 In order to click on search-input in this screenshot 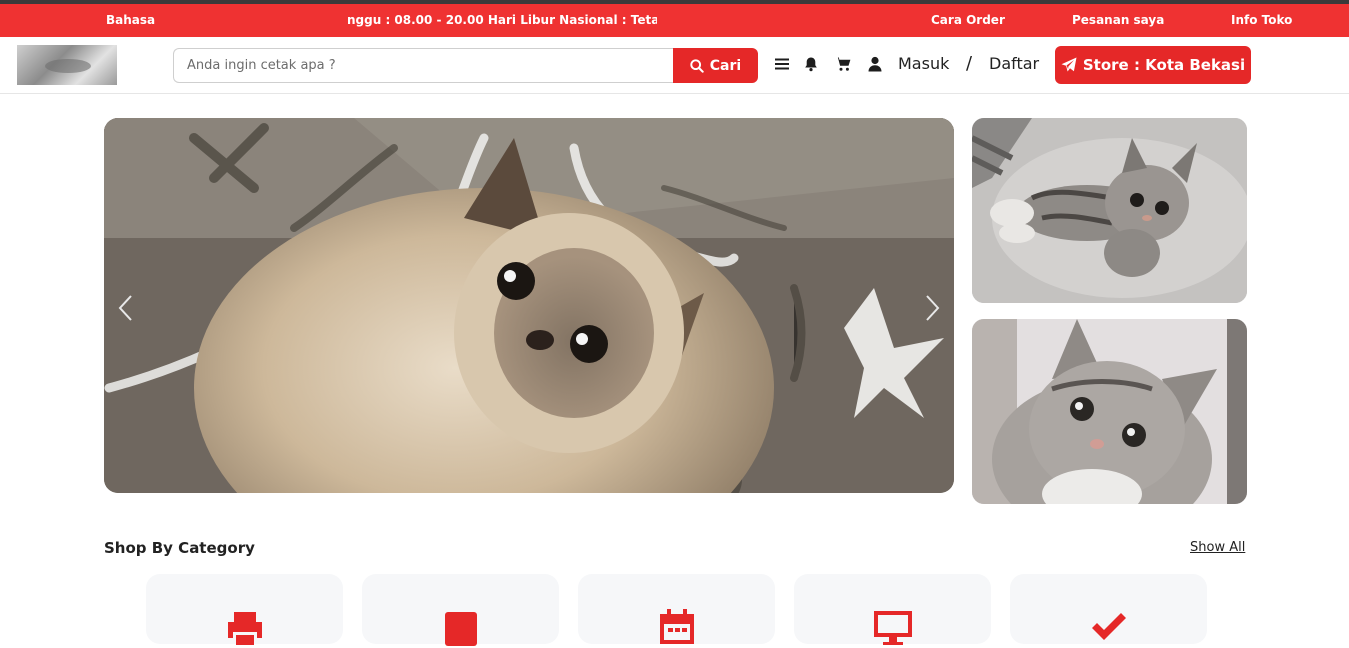, I will do `click(423, 65)`.